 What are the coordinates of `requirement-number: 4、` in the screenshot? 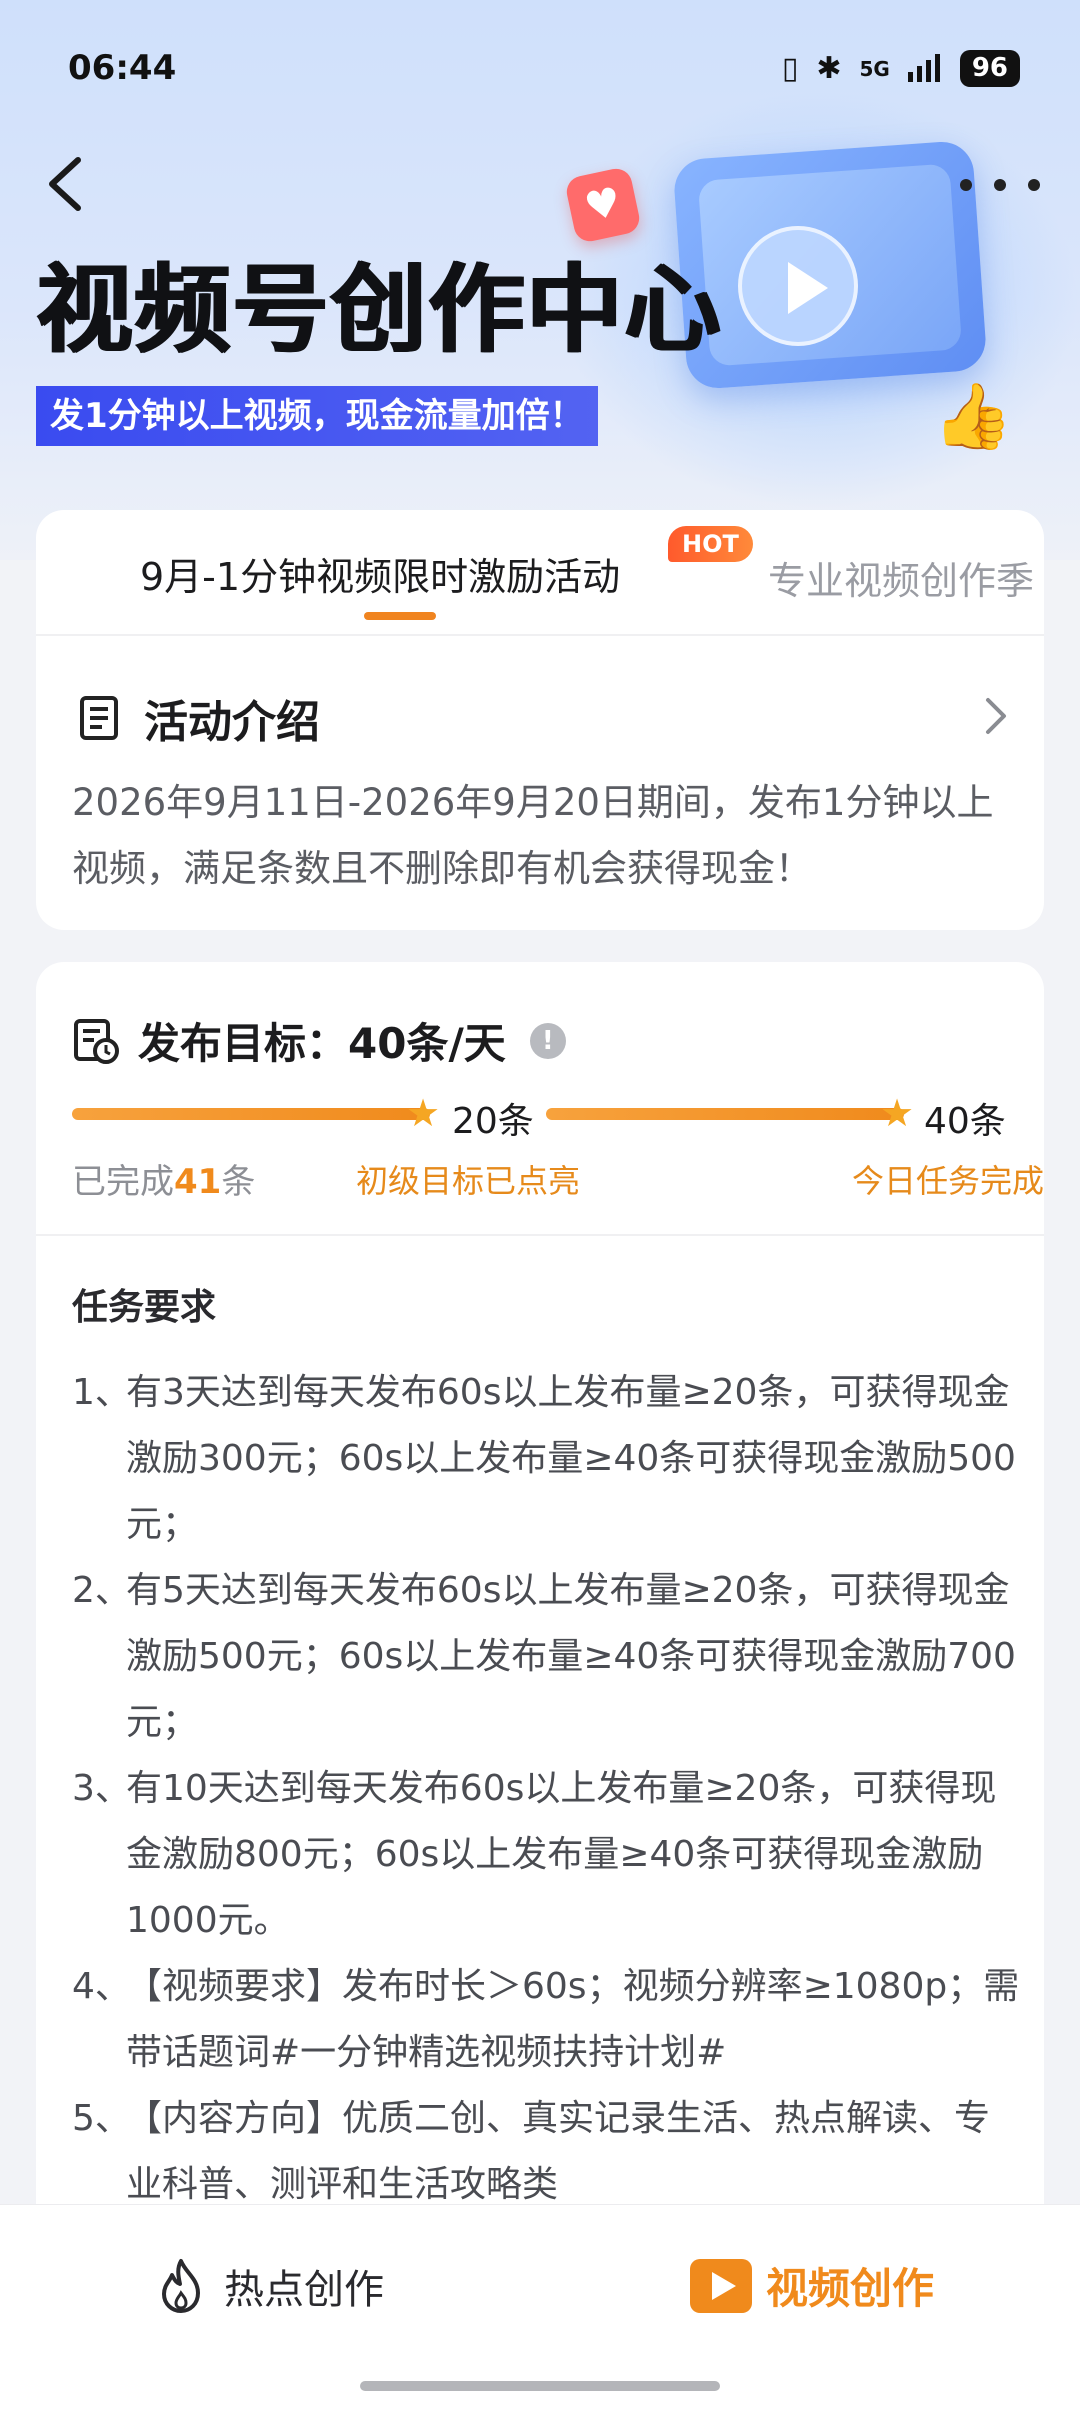 It's located at (101, 1986).